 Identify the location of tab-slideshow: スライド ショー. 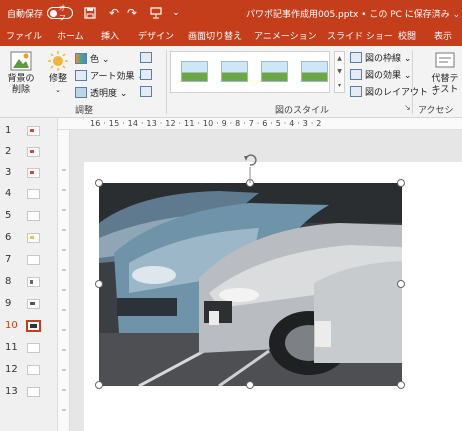
(360, 36).